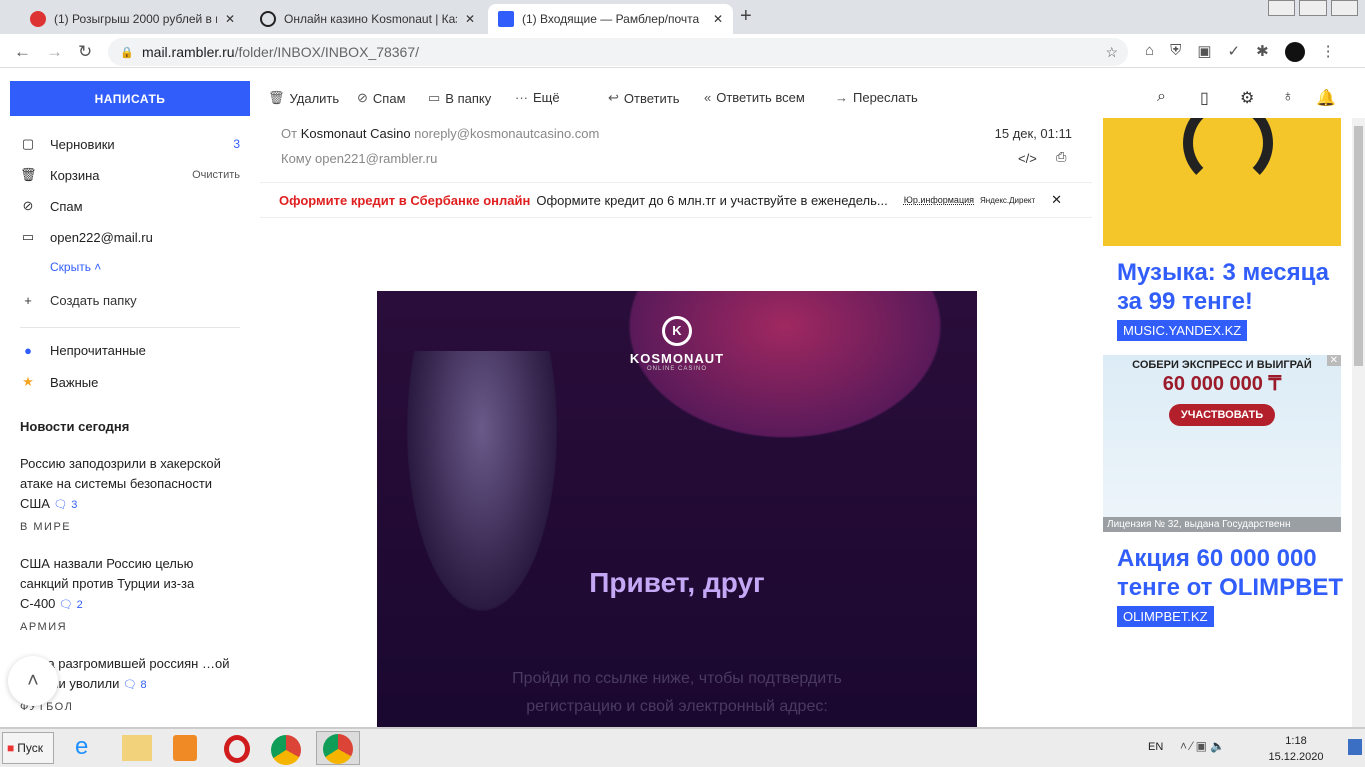  I want to click on plus-icon: +, so click(28, 300).